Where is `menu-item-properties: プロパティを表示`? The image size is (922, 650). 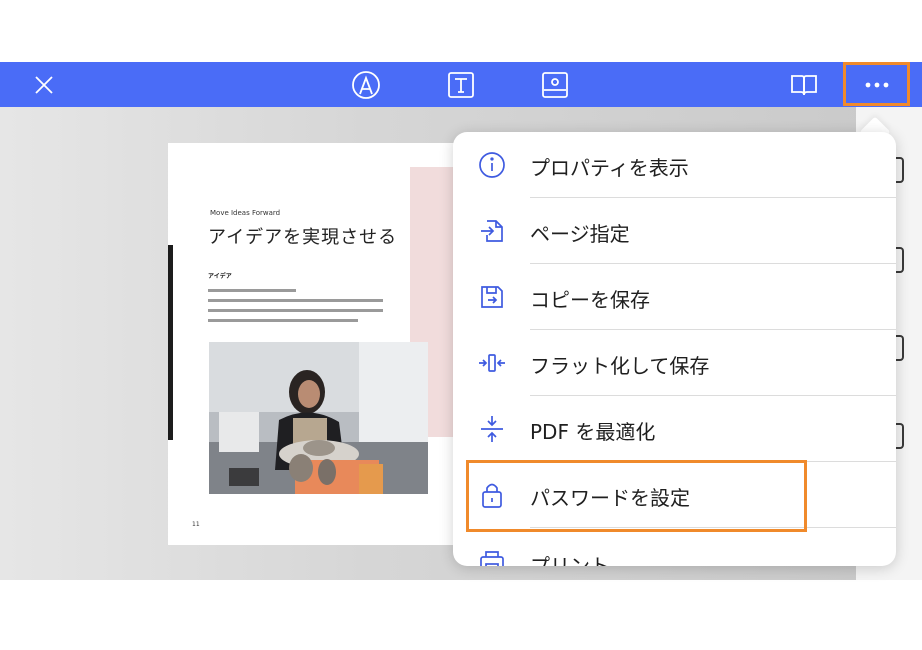 menu-item-properties: プロパティを表示 is located at coordinates (674, 165).